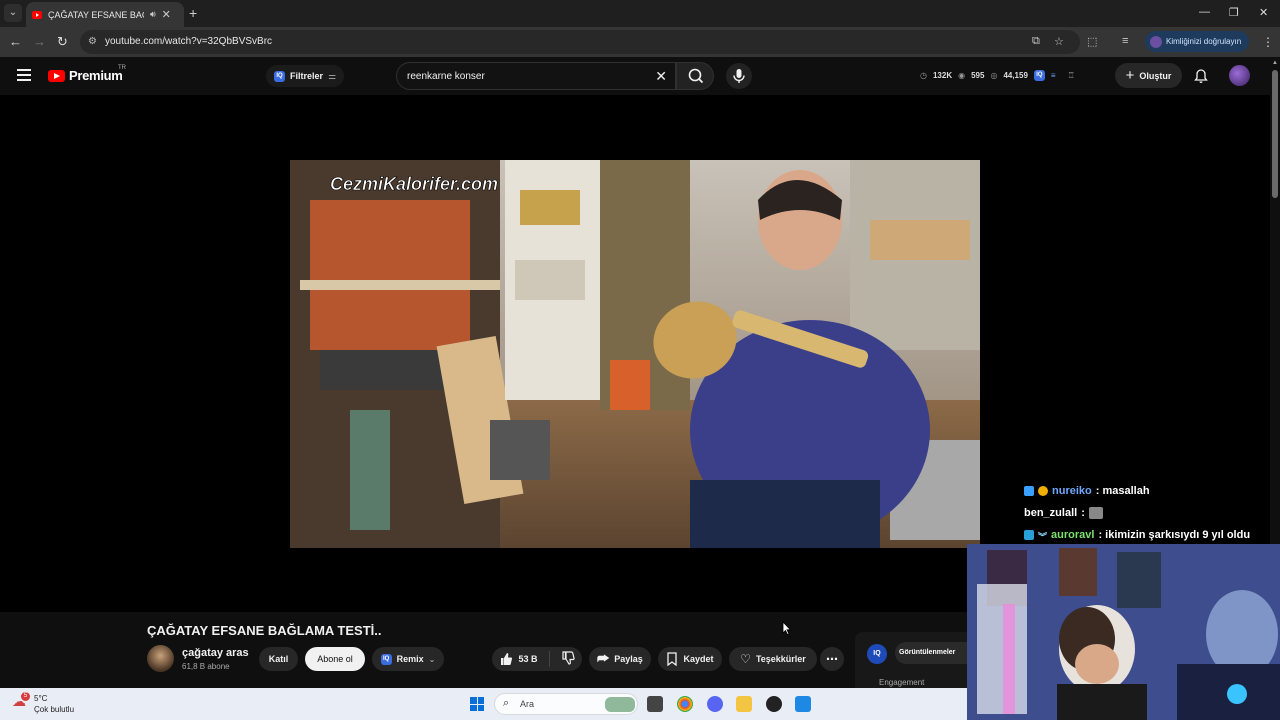 The width and height of the screenshot is (1280, 720). What do you see at coordinates (25, 696) in the screenshot?
I see `weather-badge: 5` at bounding box center [25, 696].